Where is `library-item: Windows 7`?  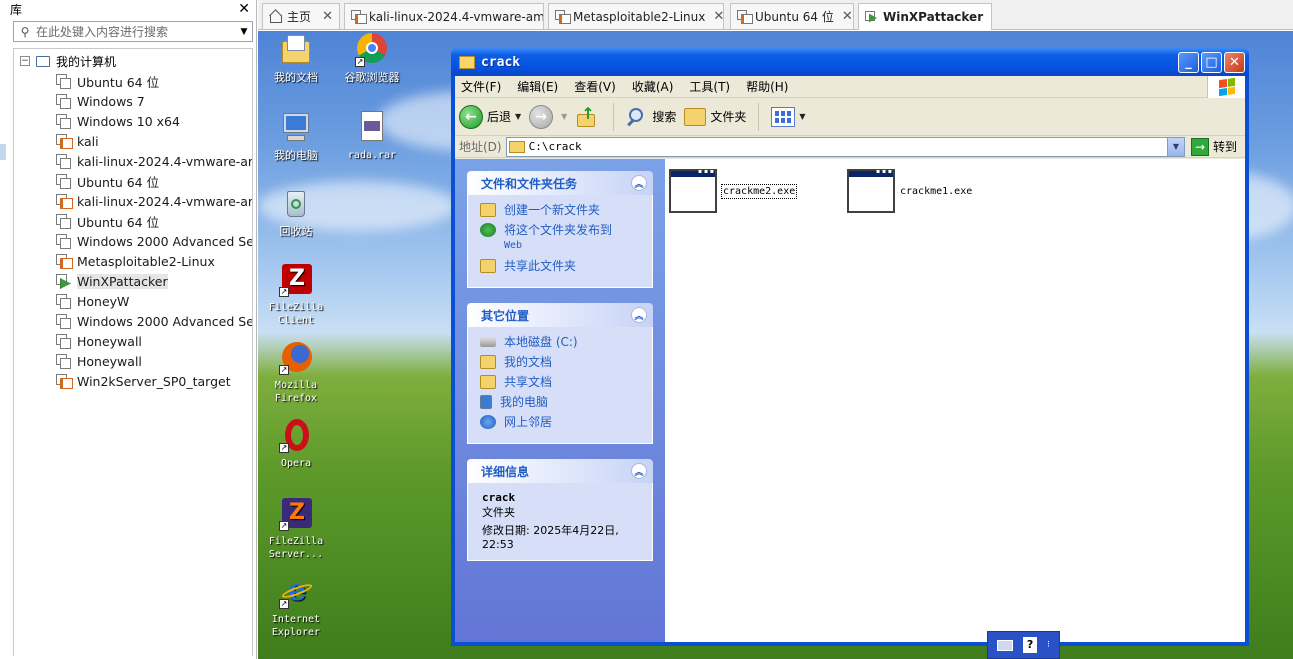 library-item: Windows 7 is located at coordinates (133, 101).